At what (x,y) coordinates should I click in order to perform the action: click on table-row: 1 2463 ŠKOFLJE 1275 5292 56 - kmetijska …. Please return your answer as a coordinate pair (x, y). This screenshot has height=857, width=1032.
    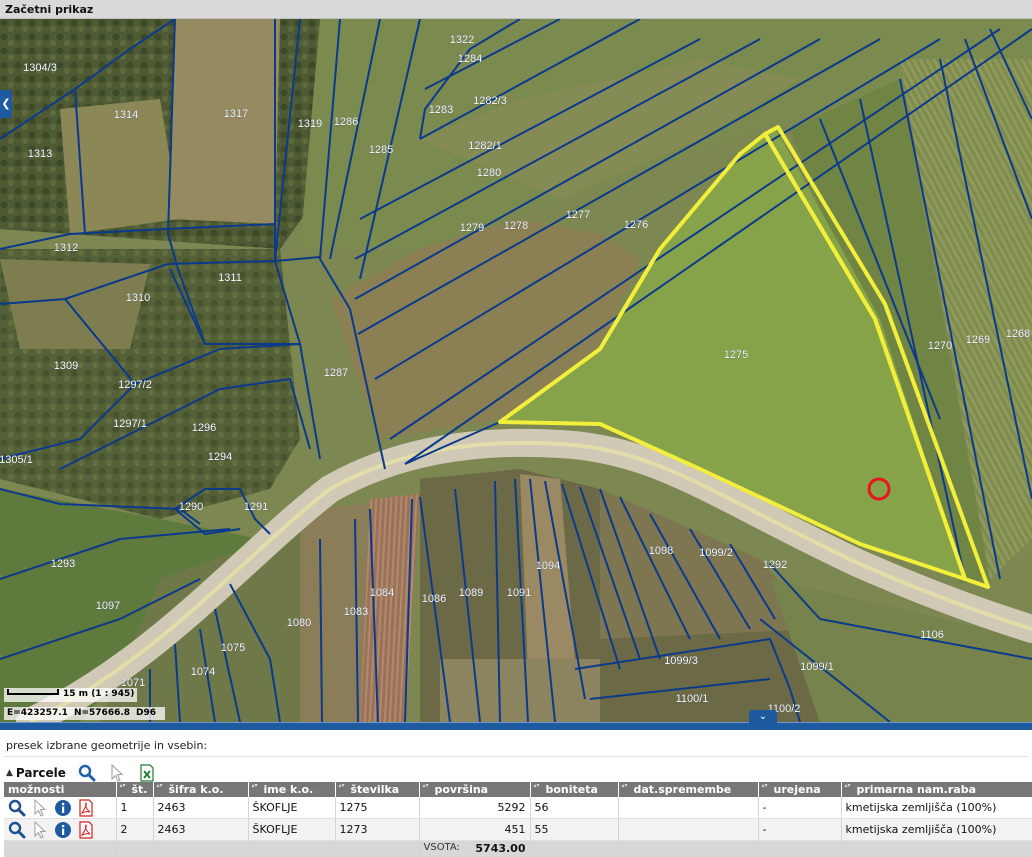
    Looking at the image, I should click on (518, 808).